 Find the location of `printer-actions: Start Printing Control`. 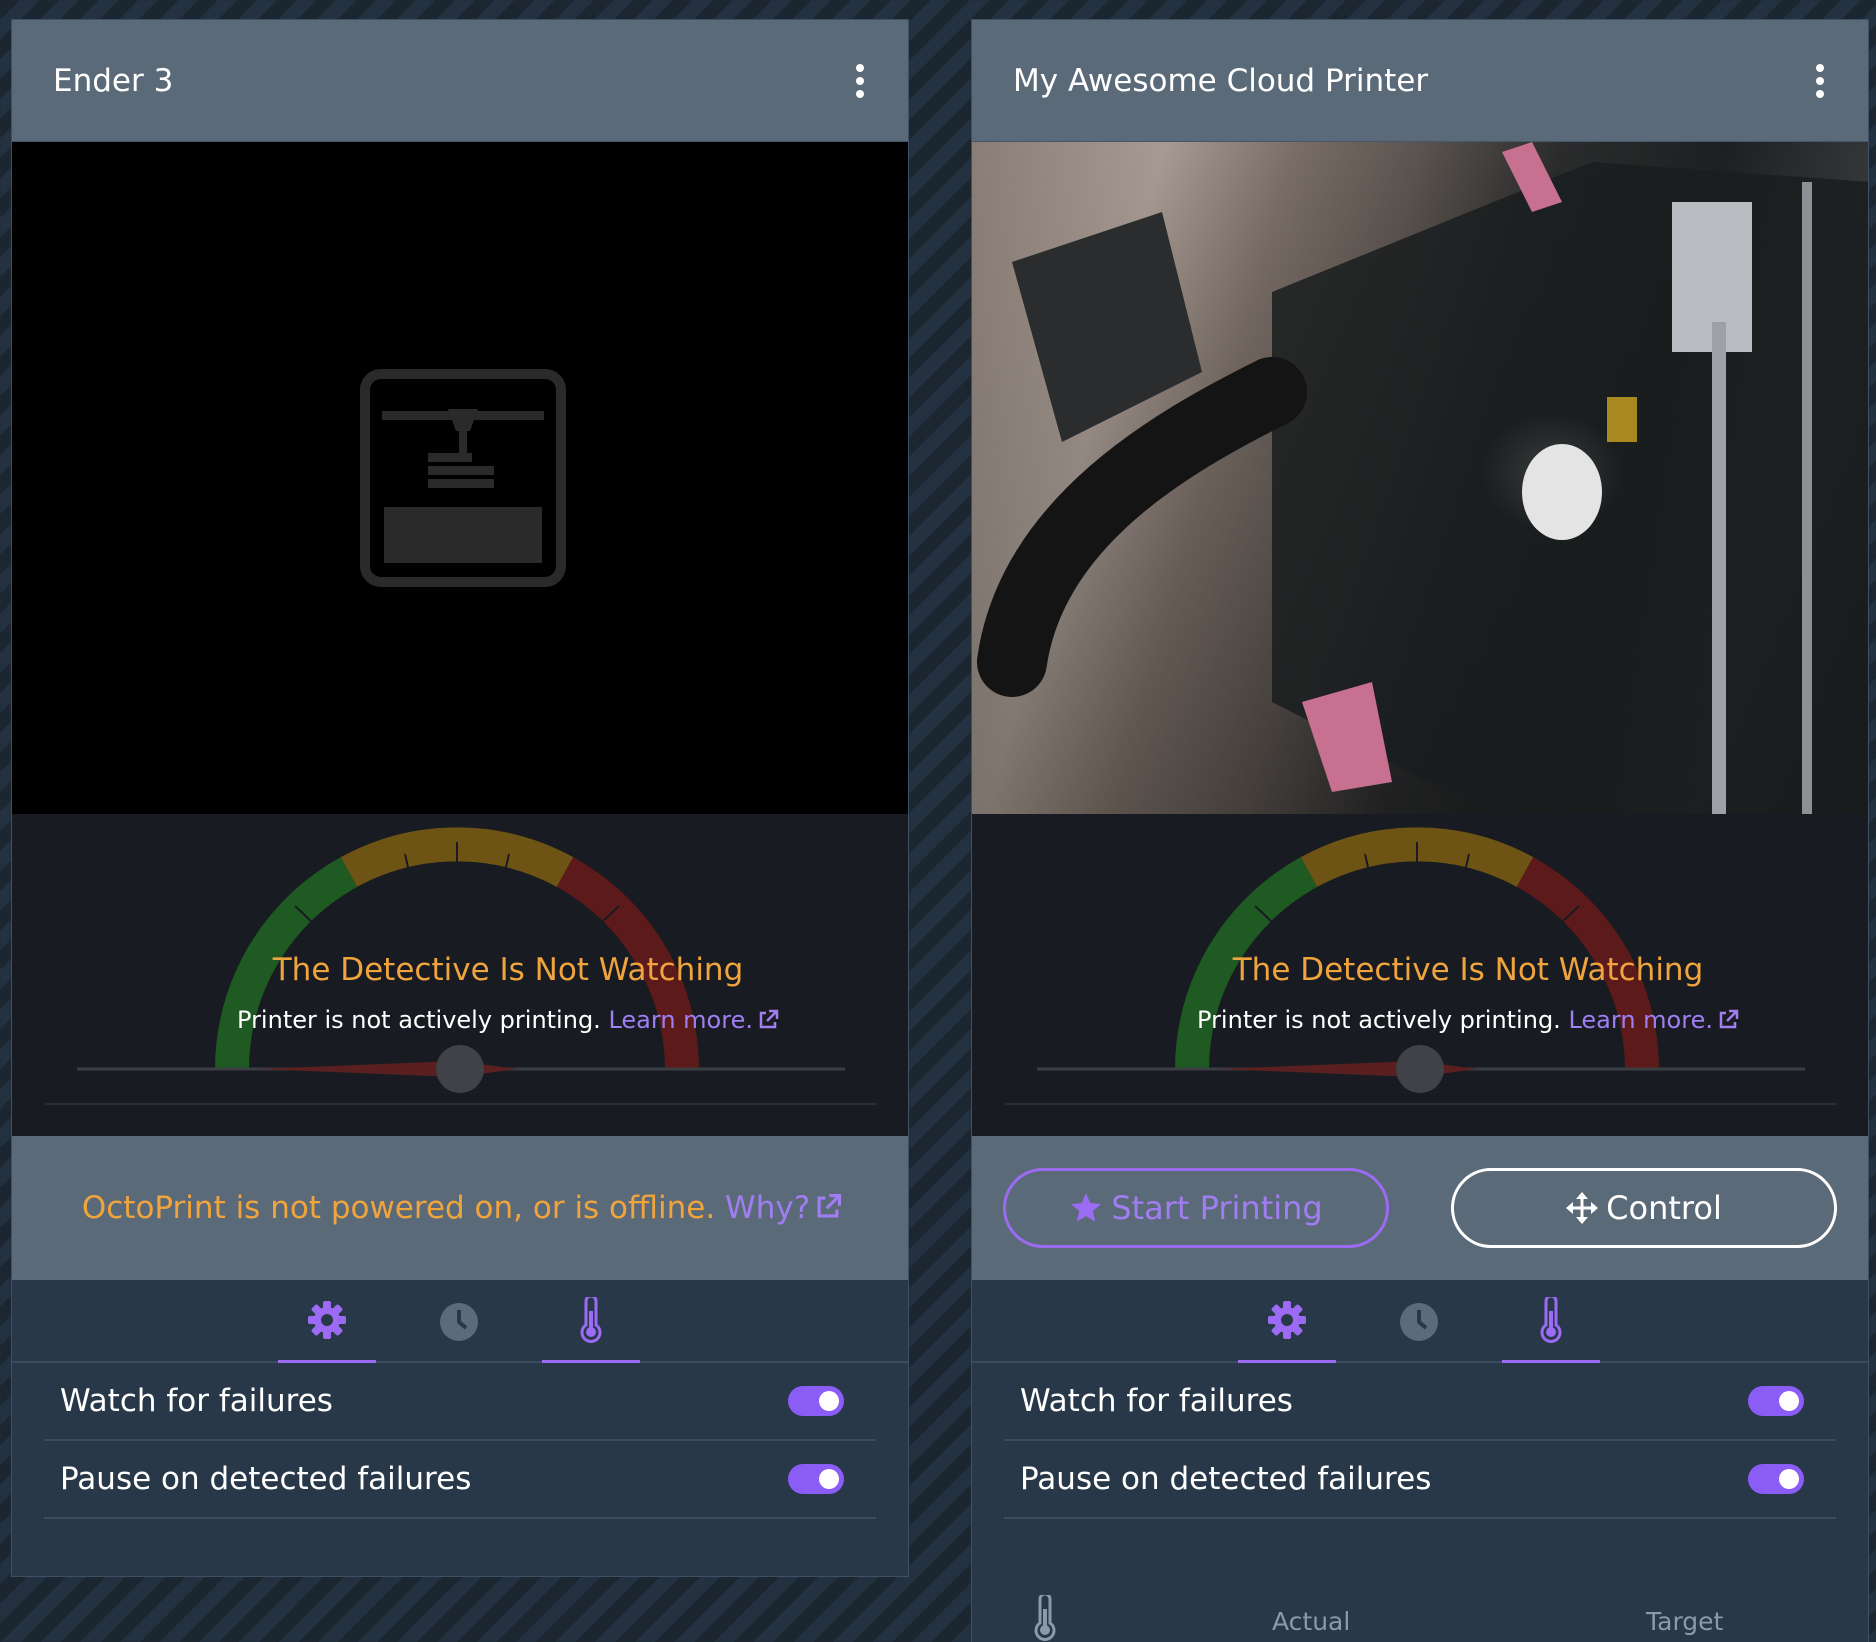

printer-actions: Start Printing Control is located at coordinates (1420, 1208).